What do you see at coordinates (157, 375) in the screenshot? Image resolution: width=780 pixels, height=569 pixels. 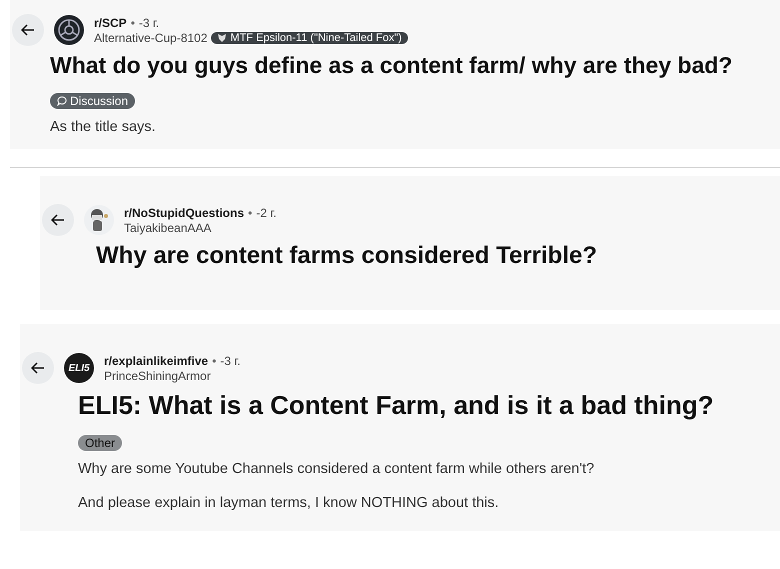 I see `author-name: PrinceShiningArmor` at bounding box center [157, 375].